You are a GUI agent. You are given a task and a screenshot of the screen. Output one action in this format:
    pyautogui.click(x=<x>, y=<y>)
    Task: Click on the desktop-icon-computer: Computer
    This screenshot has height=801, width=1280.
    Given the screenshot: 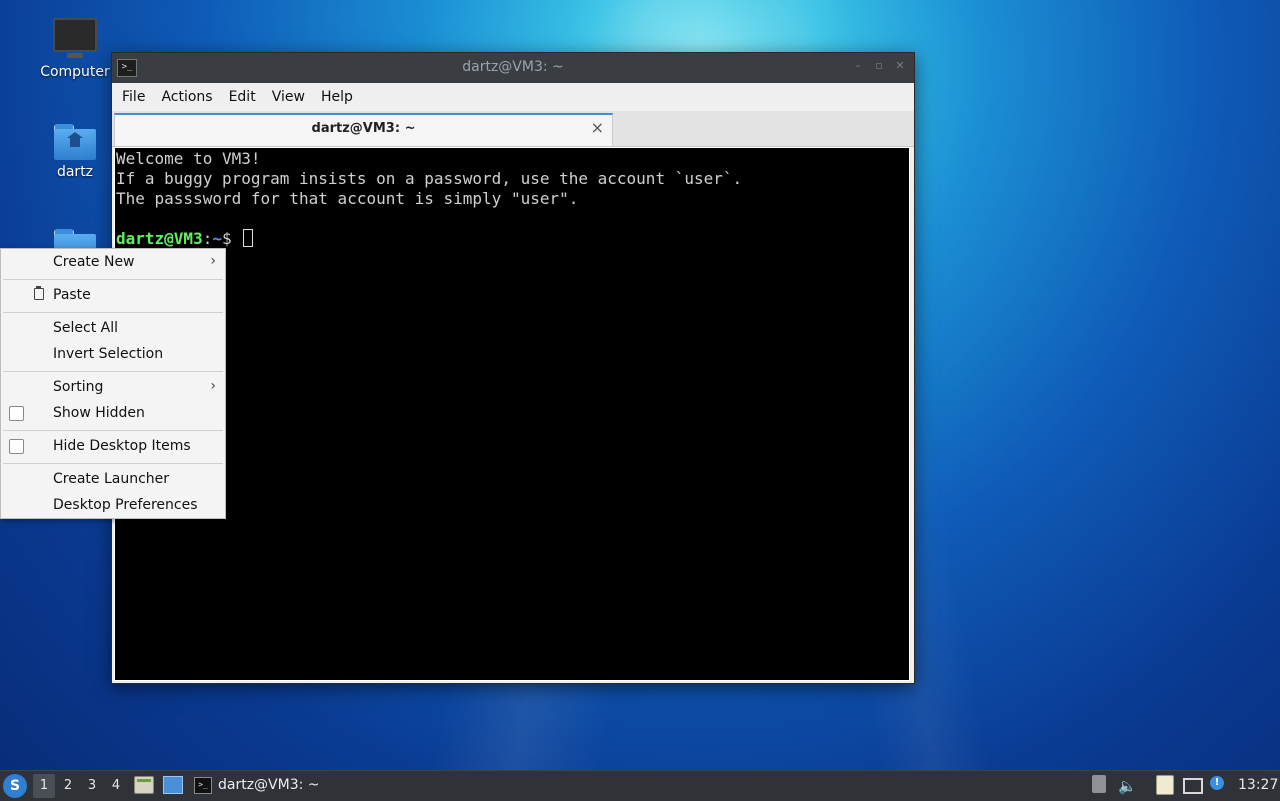 What is the action you would take?
    pyautogui.click(x=75, y=49)
    